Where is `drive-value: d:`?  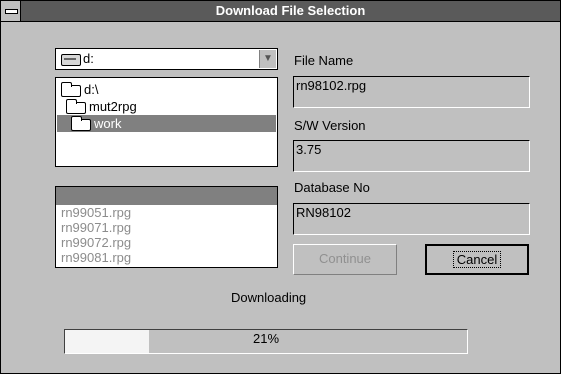
drive-value: d: is located at coordinates (88, 58).